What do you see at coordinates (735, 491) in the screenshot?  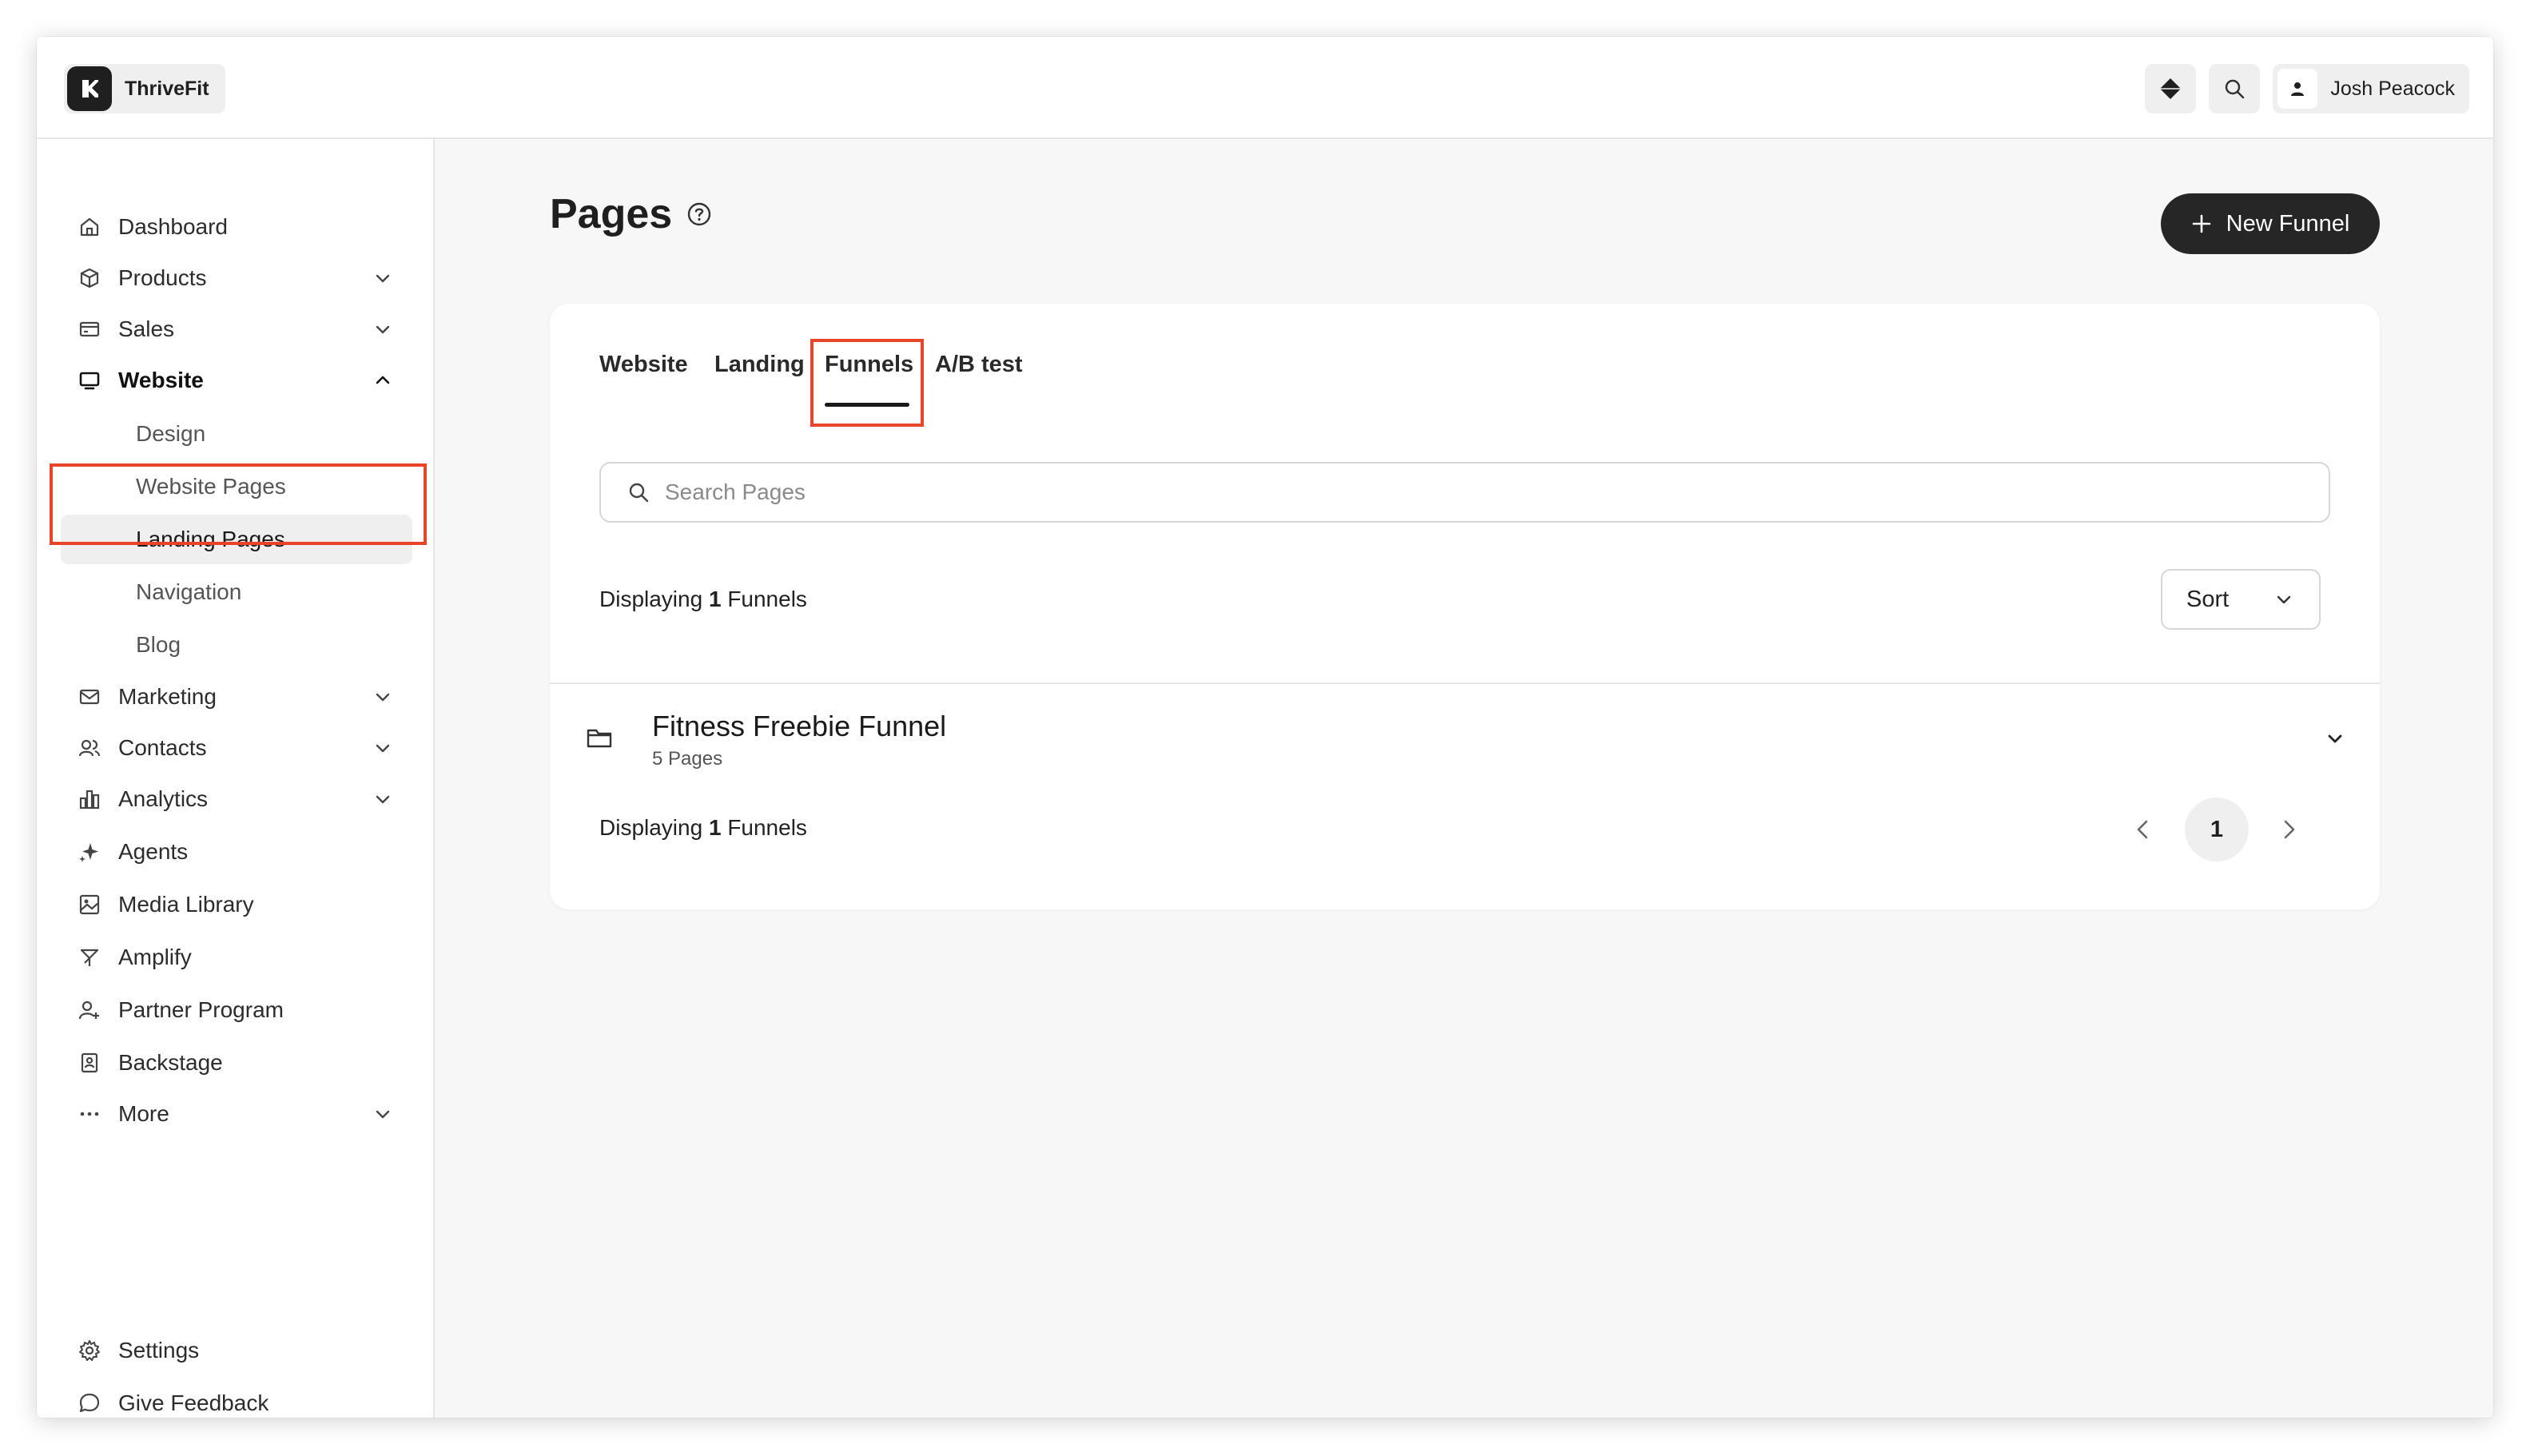 I see `search-placeholder: Search Pages` at bounding box center [735, 491].